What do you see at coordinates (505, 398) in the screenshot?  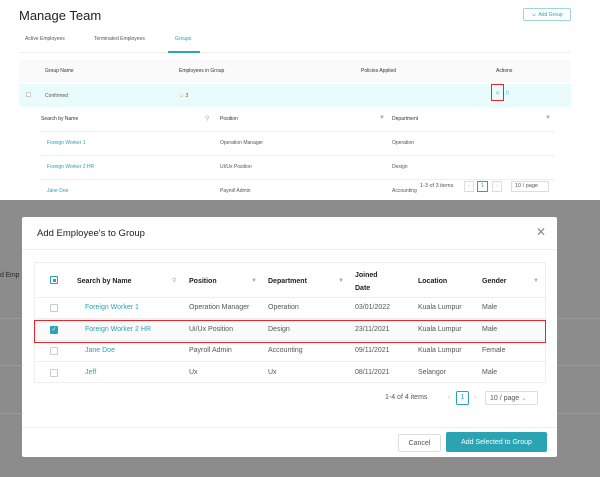 I see `page-size-value: 10 / page` at bounding box center [505, 398].